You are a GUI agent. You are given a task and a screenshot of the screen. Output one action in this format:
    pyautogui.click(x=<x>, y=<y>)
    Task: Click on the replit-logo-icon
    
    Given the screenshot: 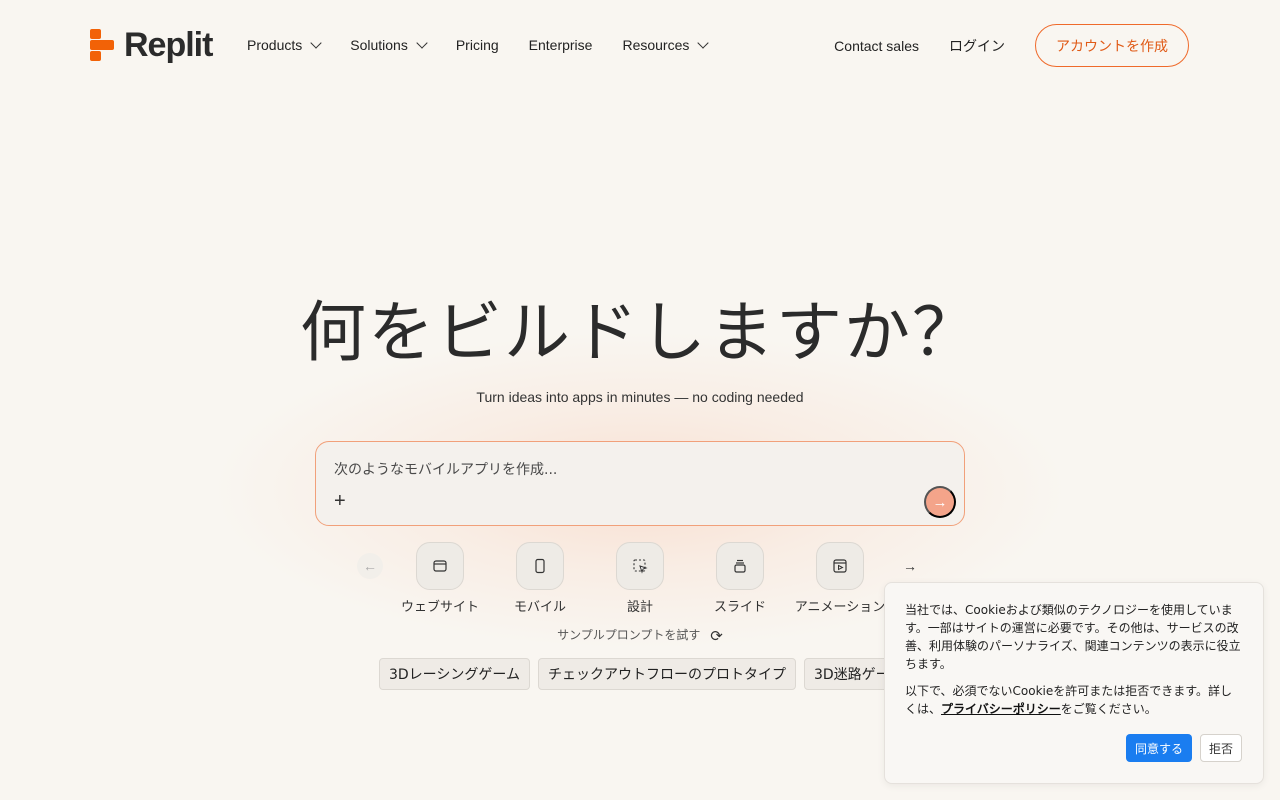 What is the action you would take?
    pyautogui.click(x=102, y=45)
    